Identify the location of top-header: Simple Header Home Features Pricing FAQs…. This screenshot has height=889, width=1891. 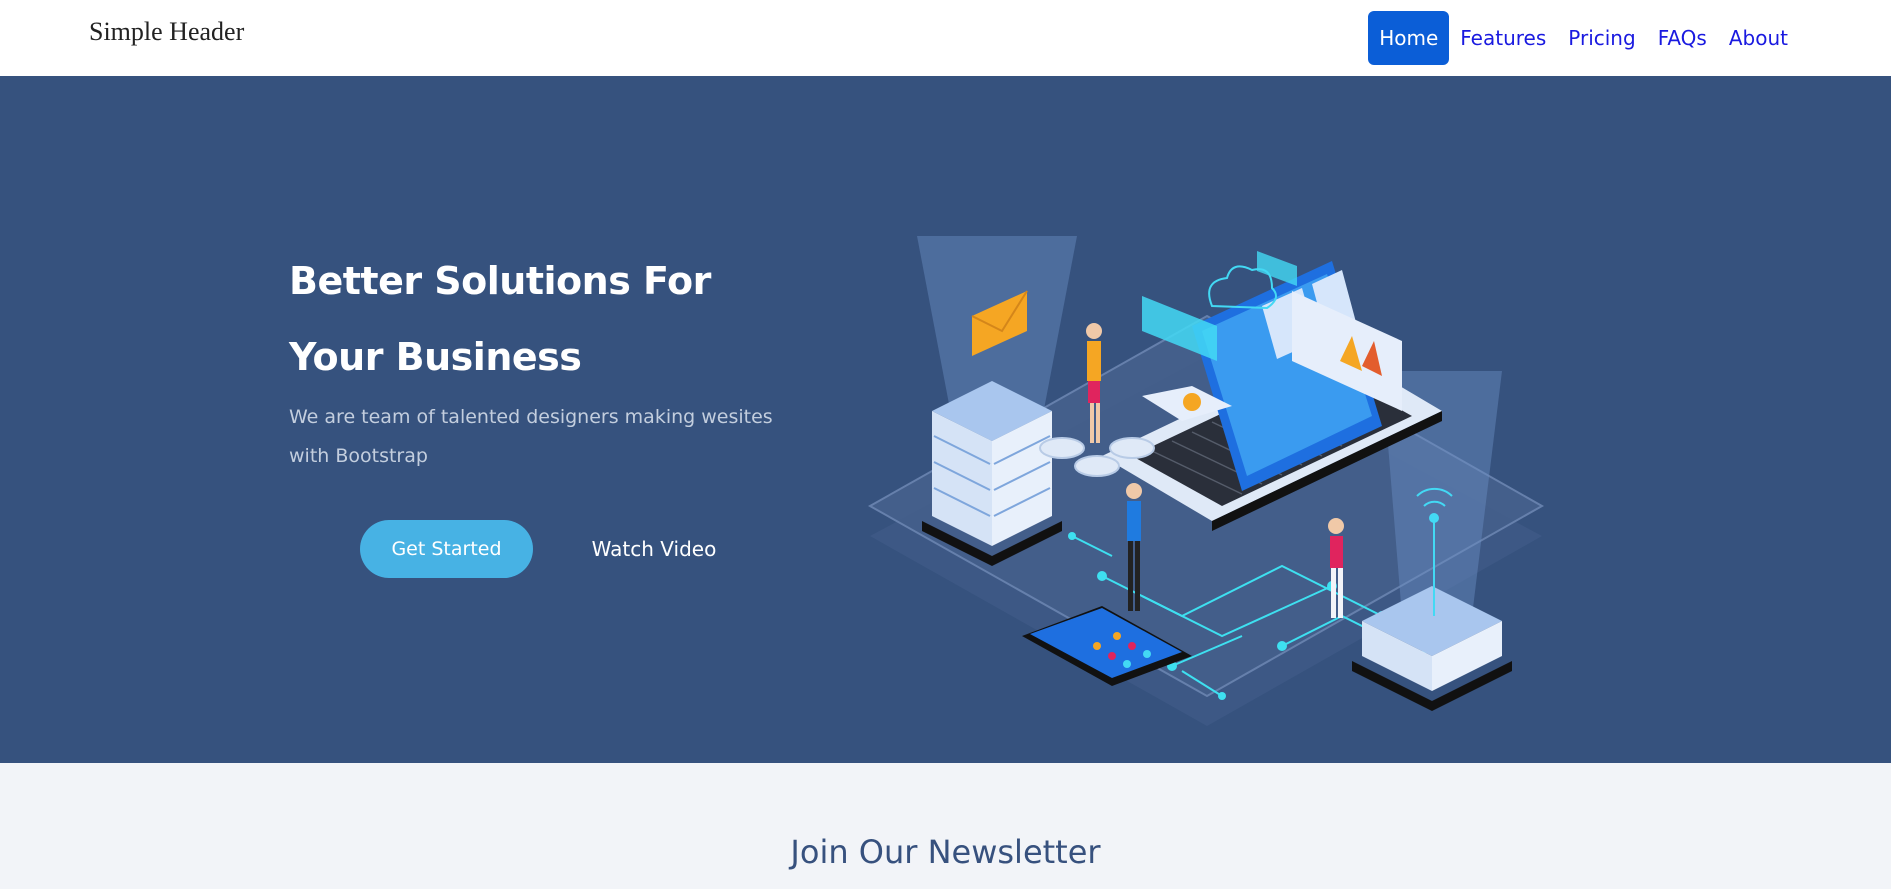
(945, 38).